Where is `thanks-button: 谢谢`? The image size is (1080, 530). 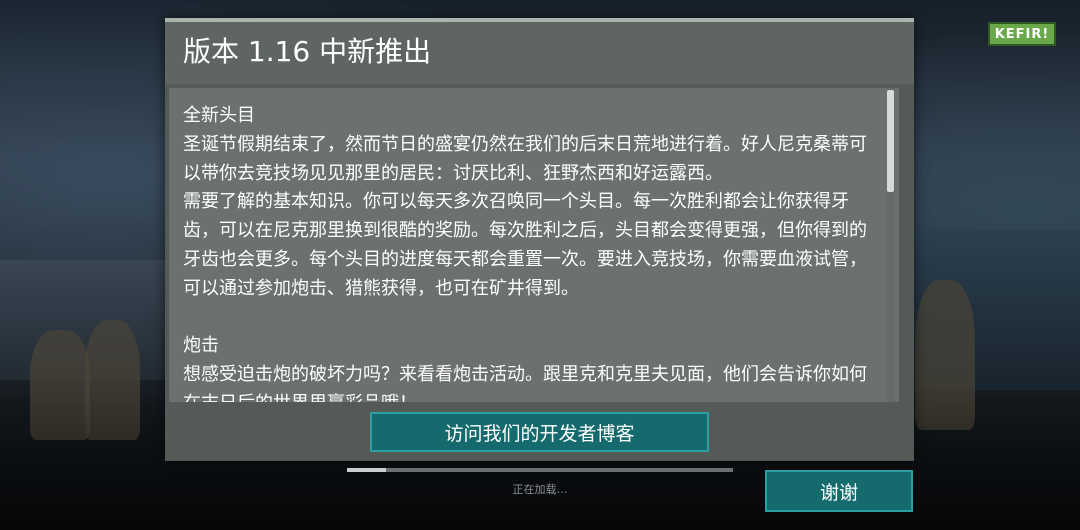 thanks-button: 谢谢 is located at coordinates (839, 491).